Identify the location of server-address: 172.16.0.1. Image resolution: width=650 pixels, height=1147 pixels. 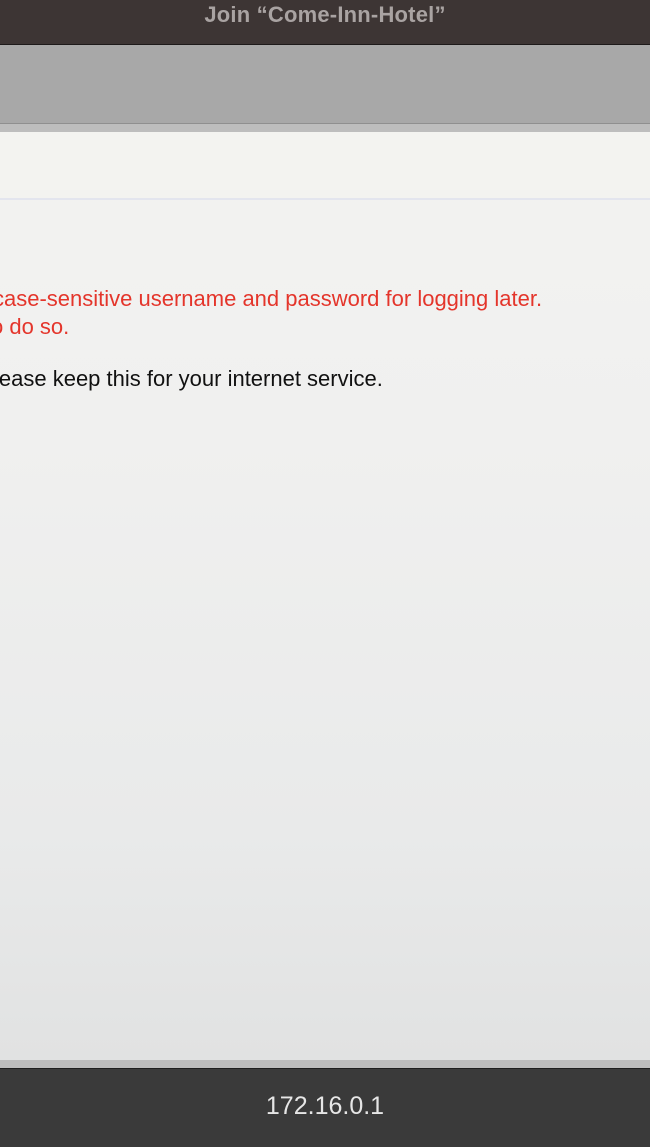
(325, 1105).